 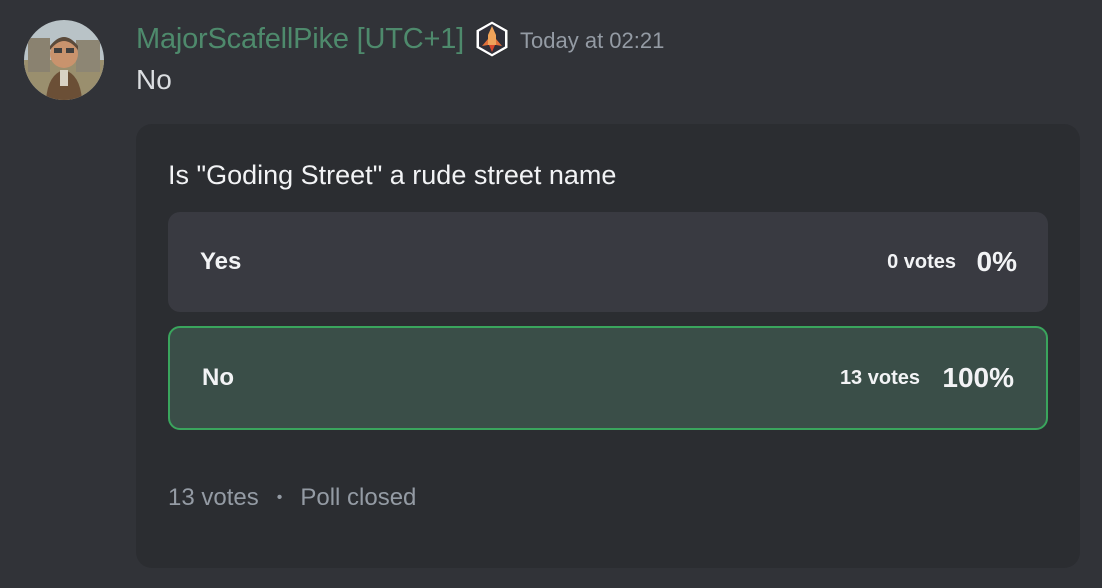 What do you see at coordinates (154, 79) in the screenshot?
I see `message-content: No` at bounding box center [154, 79].